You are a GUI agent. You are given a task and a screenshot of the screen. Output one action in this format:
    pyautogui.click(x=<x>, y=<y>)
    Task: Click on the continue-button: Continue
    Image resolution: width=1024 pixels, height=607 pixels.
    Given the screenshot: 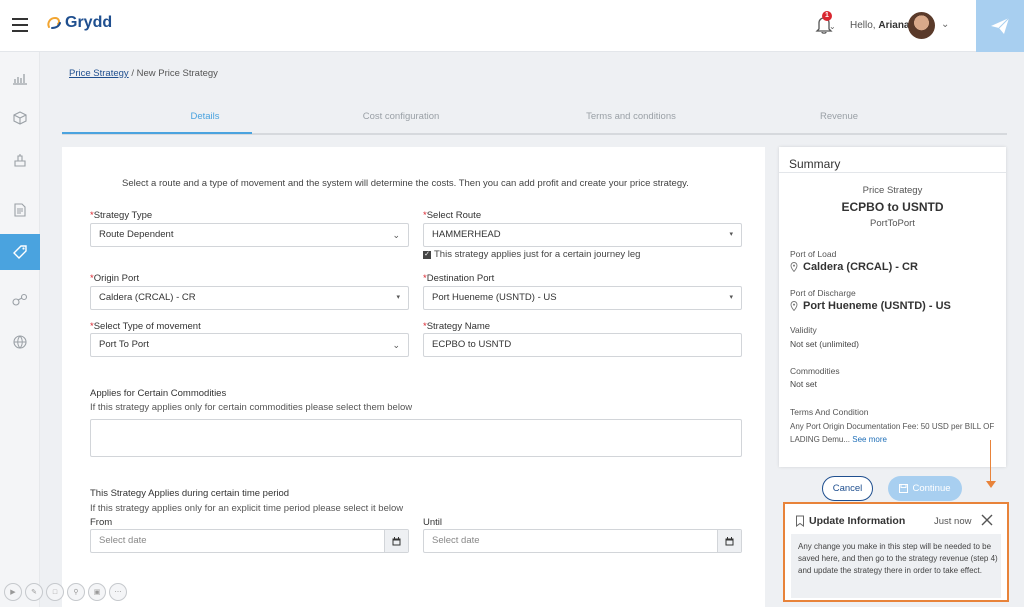 What is the action you would take?
    pyautogui.click(x=925, y=488)
    